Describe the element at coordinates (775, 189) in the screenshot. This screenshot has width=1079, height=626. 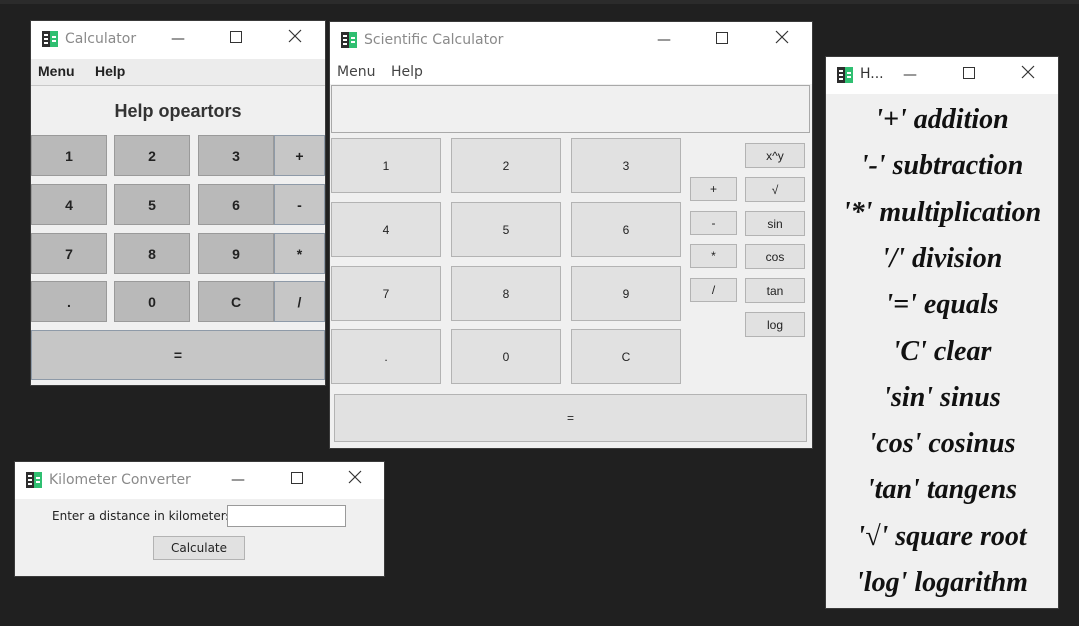
I see `function-button: √` at that location.